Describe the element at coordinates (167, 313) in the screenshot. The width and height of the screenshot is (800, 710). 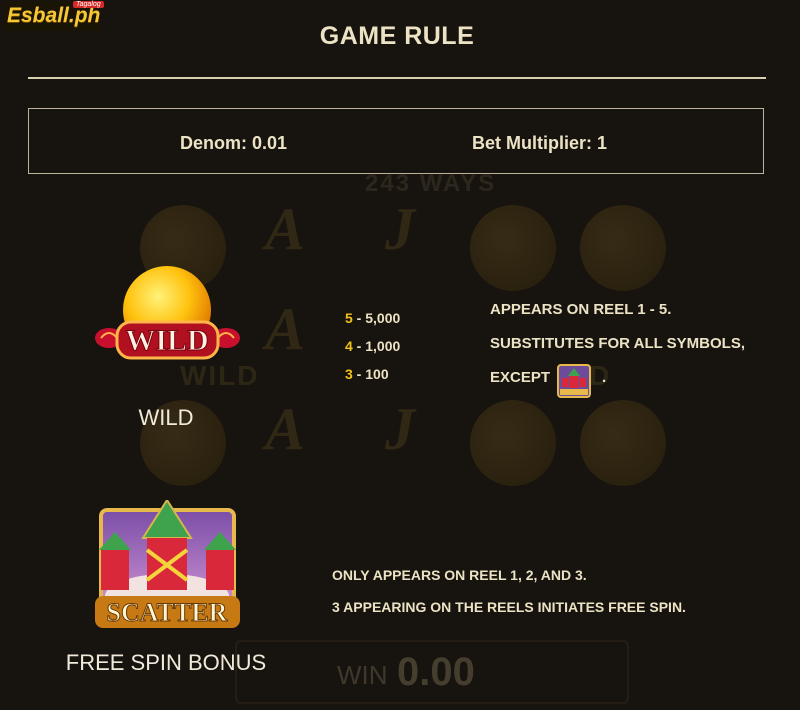
I see `wild-symbol-icon: WILD` at that location.